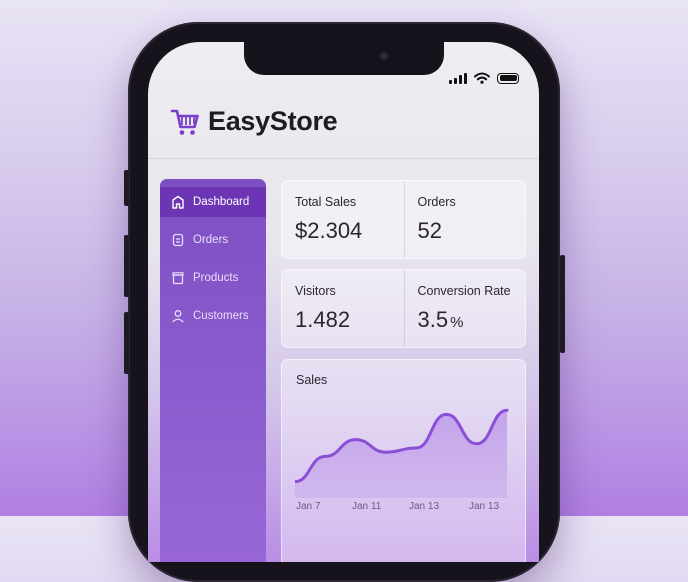 The image size is (688, 582). Describe the element at coordinates (325, 202) in the screenshot. I see `stat-label: Total Sales` at that location.